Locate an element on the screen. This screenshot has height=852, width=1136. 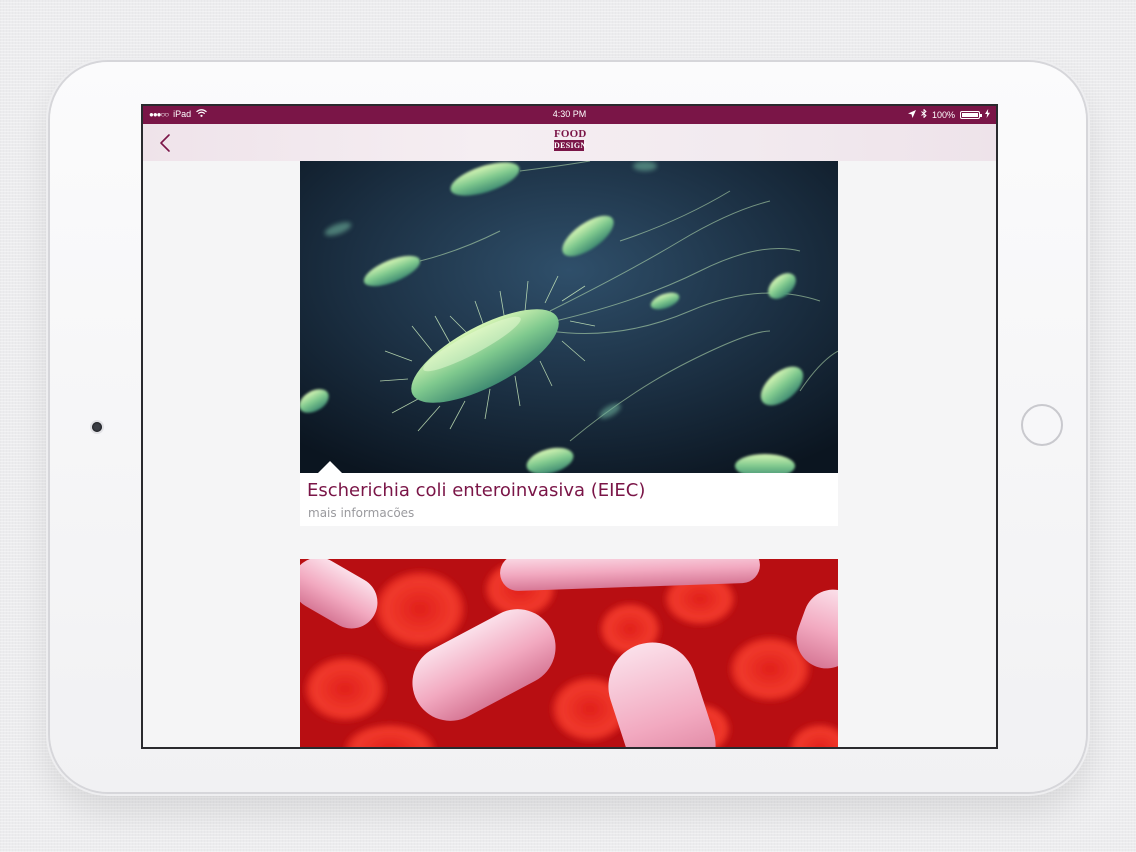
back-button is located at coordinates (165, 143).